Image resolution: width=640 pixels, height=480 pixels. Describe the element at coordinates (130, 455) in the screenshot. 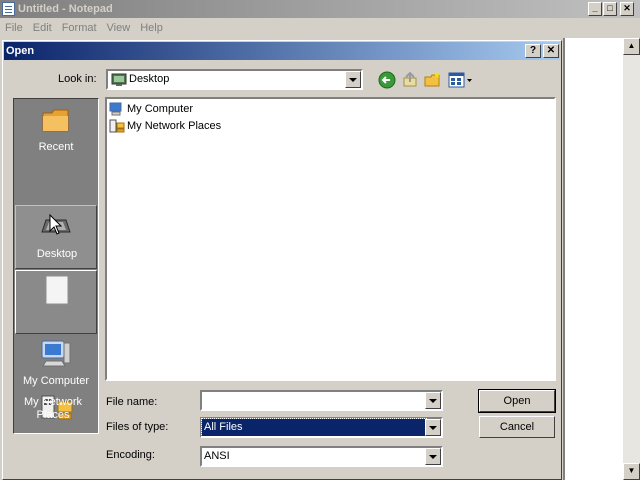

I see `encoding-label: Encoding:` at that location.